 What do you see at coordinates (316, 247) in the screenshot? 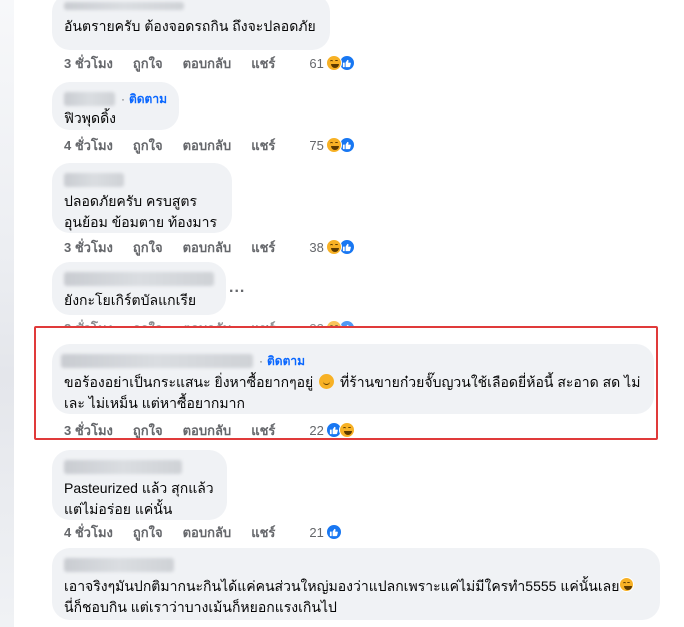
I see `reaction-count: 38` at bounding box center [316, 247].